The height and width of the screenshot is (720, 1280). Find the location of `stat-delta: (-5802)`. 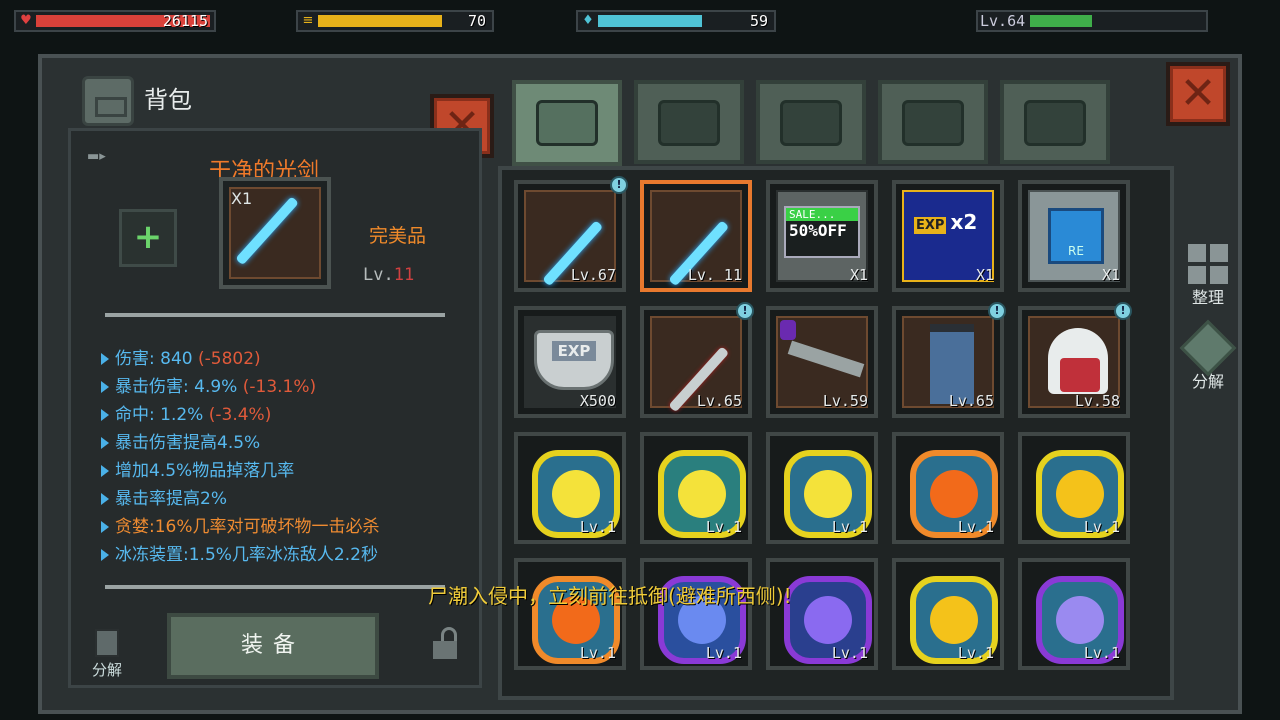

stat-delta: (-5802) is located at coordinates (229, 359).